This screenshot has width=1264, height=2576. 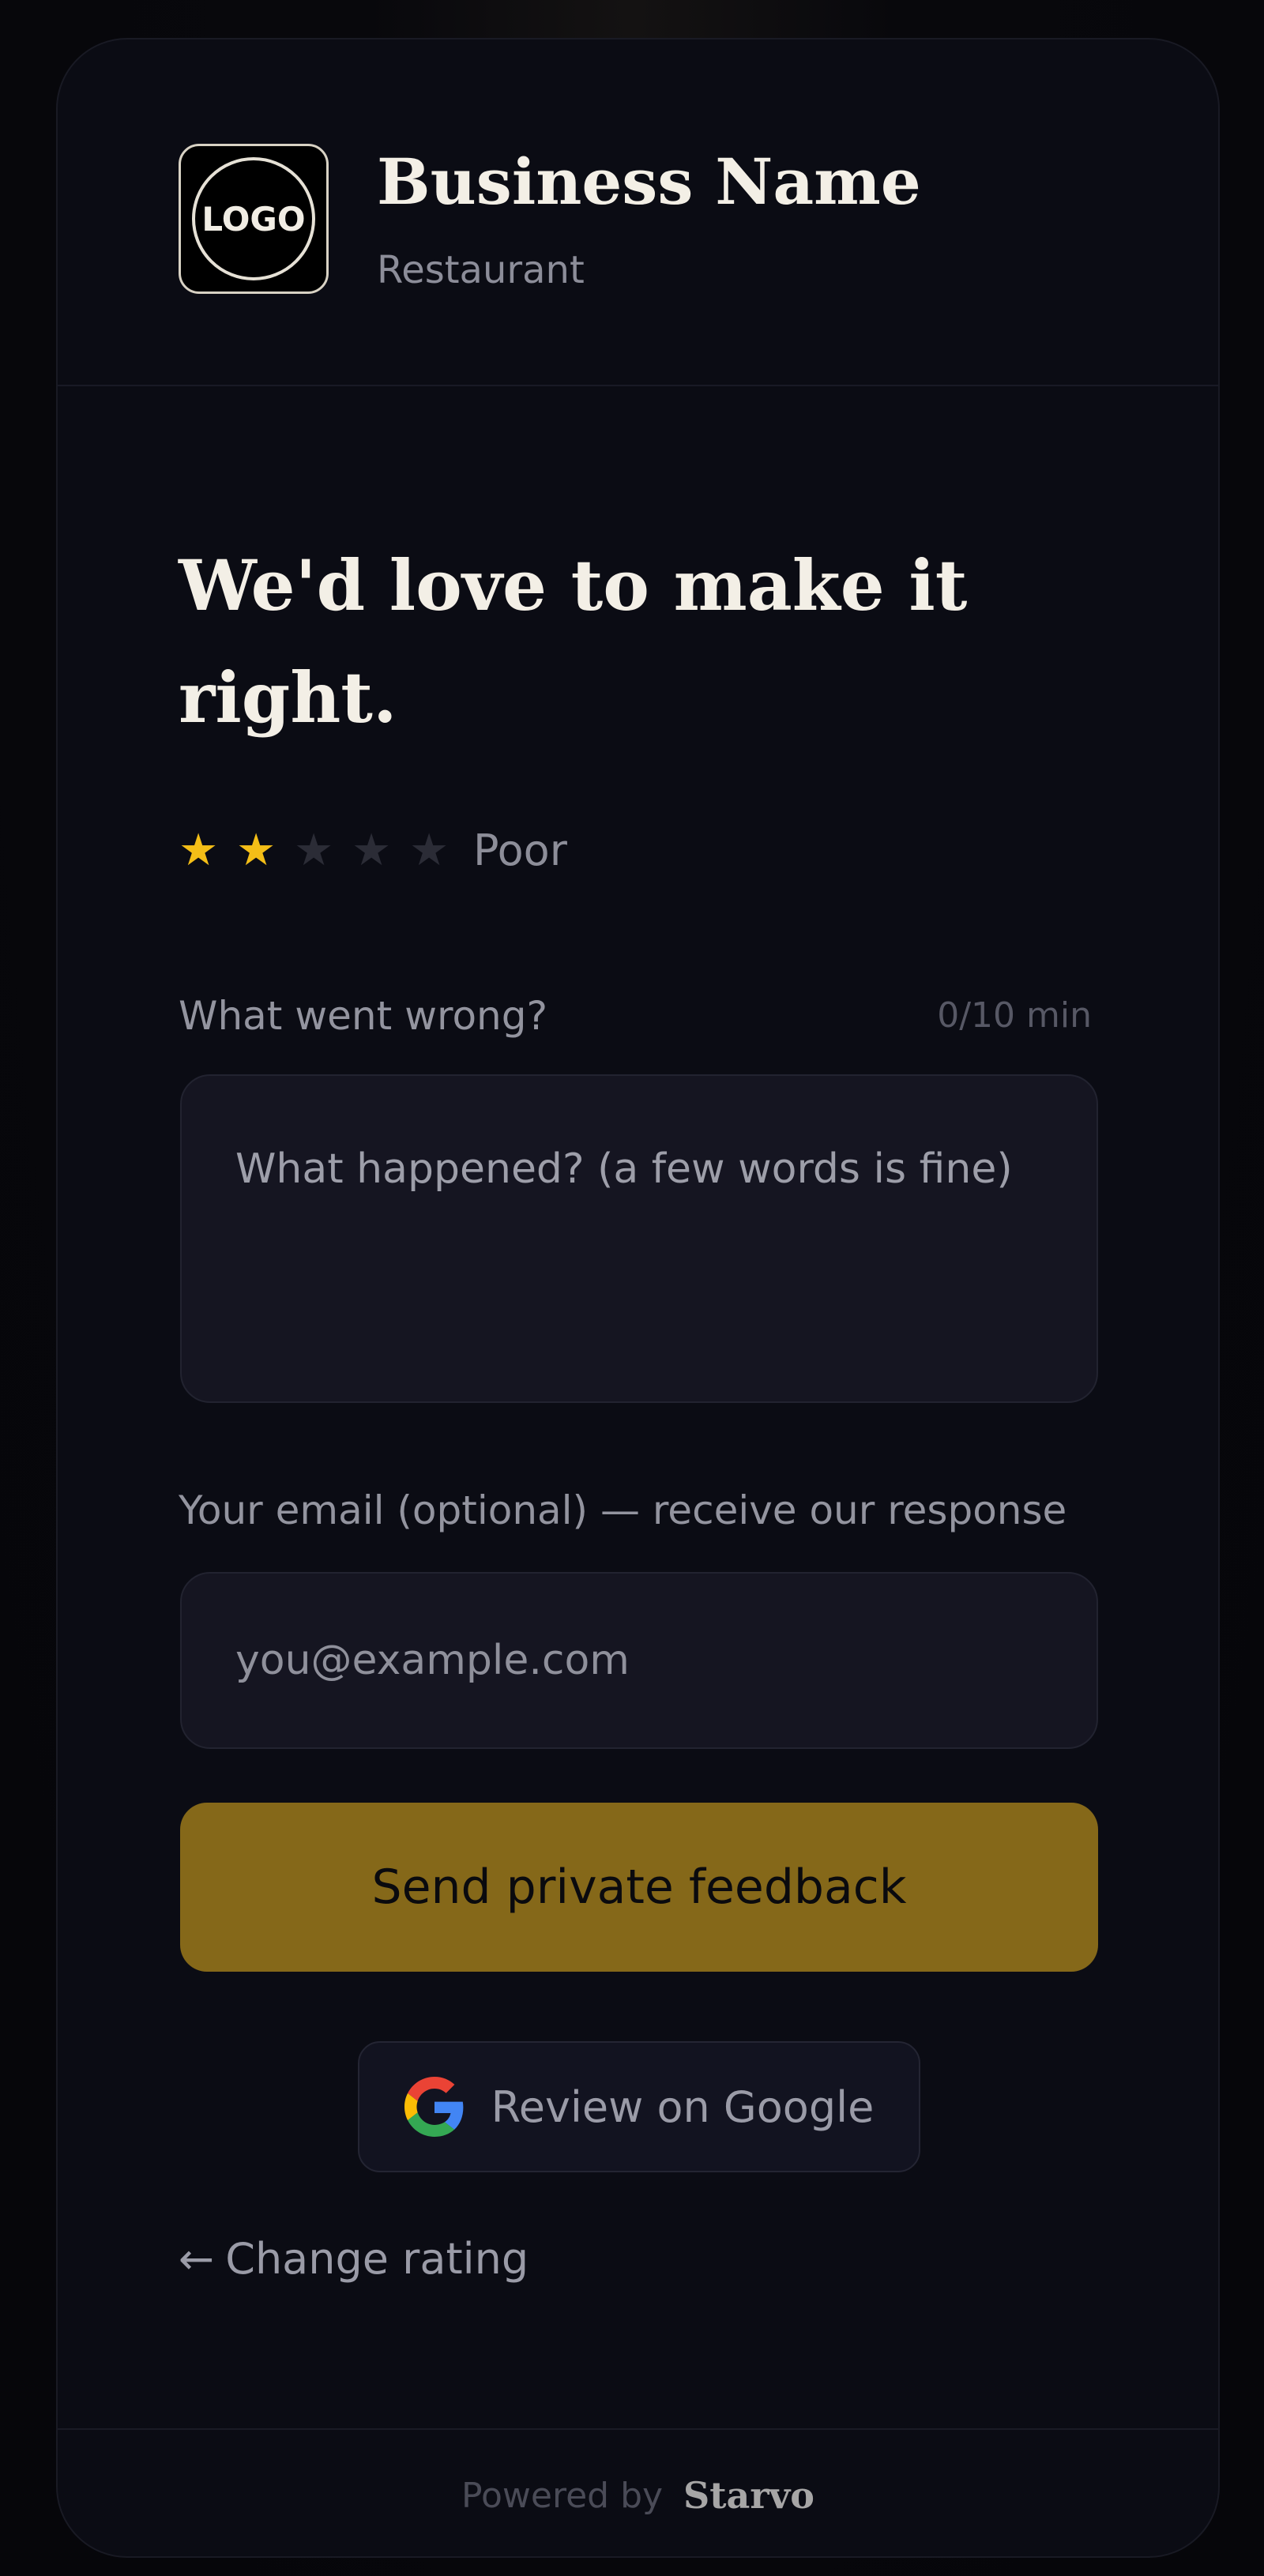 What do you see at coordinates (481, 270) in the screenshot?
I see `business-type: Restaurant` at bounding box center [481, 270].